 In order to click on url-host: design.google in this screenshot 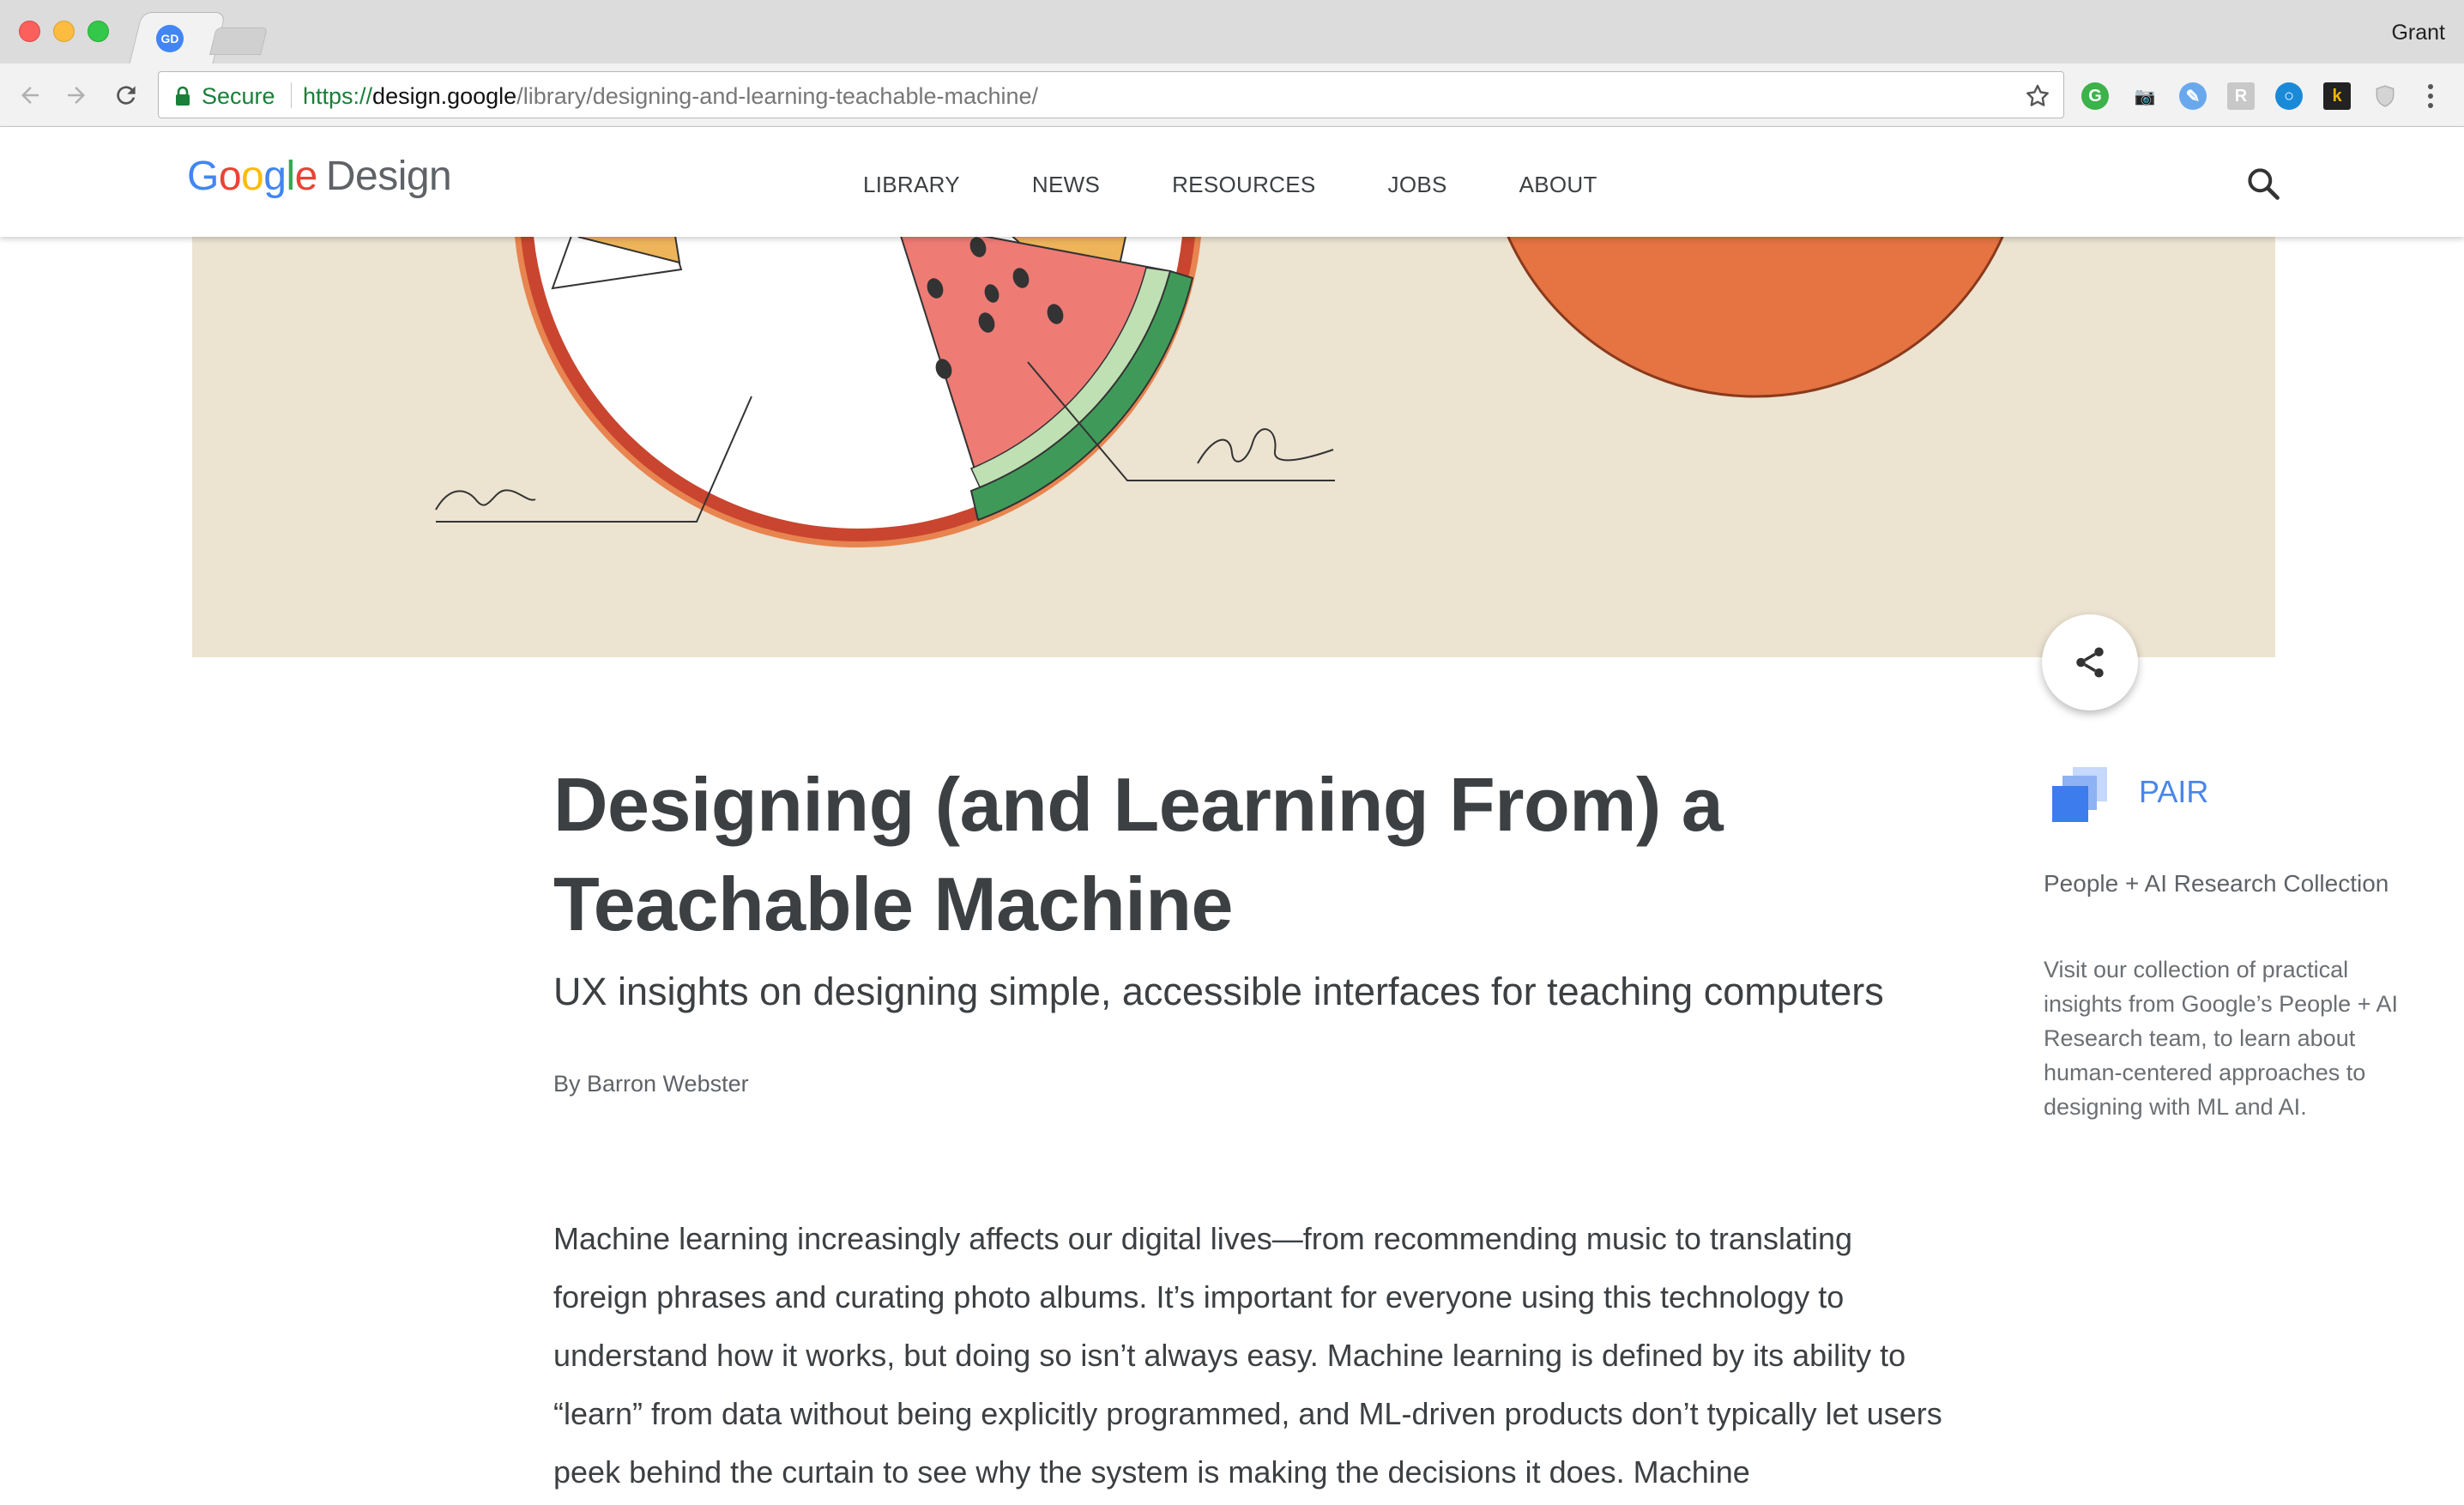, I will do `click(444, 96)`.